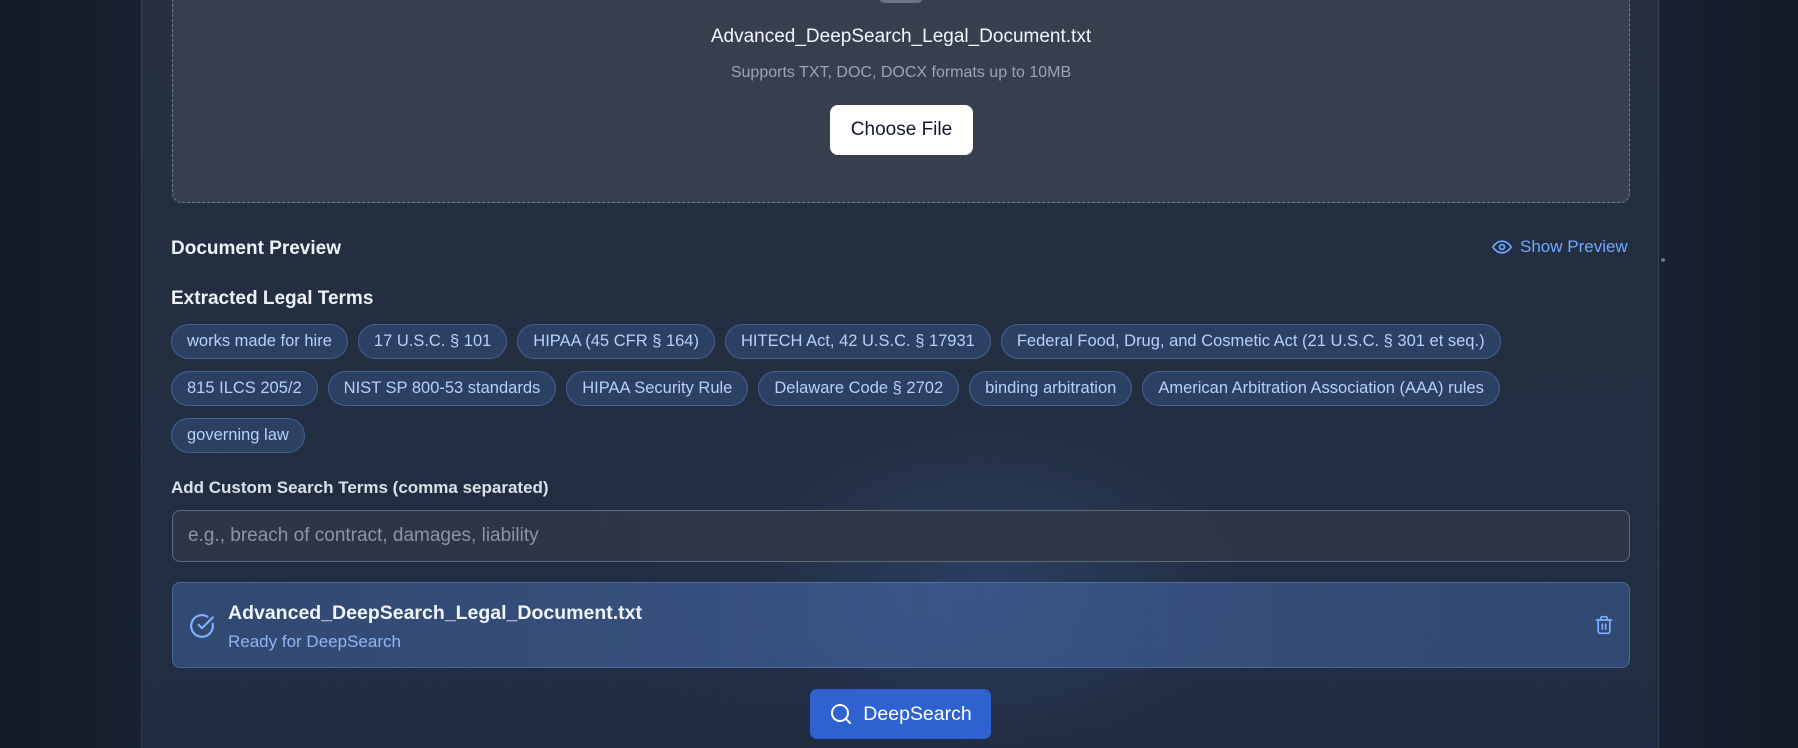 This screenshot has width=1798, height=748. I want to click on search-icon, so click(841, 714).